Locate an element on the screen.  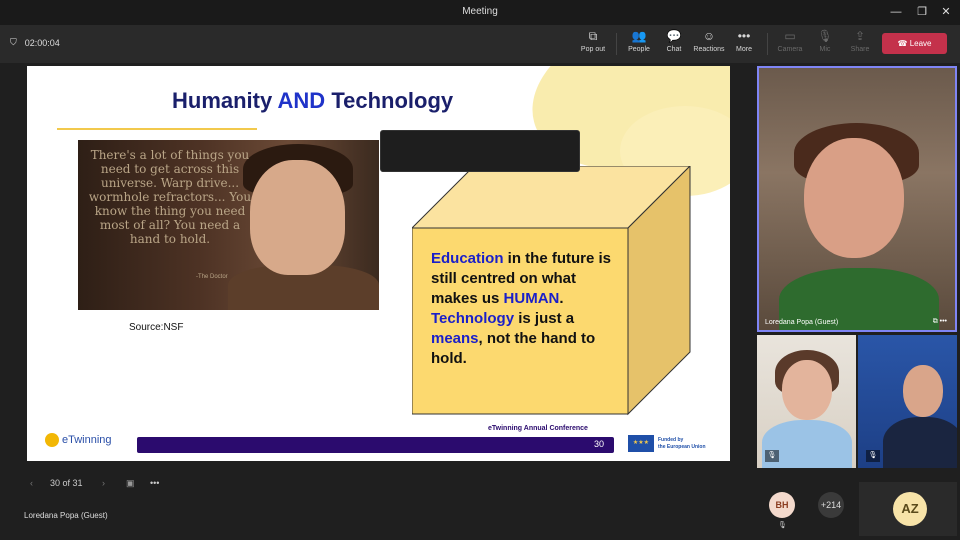
people-button: 👥 People is located at coordinates (639, 41).